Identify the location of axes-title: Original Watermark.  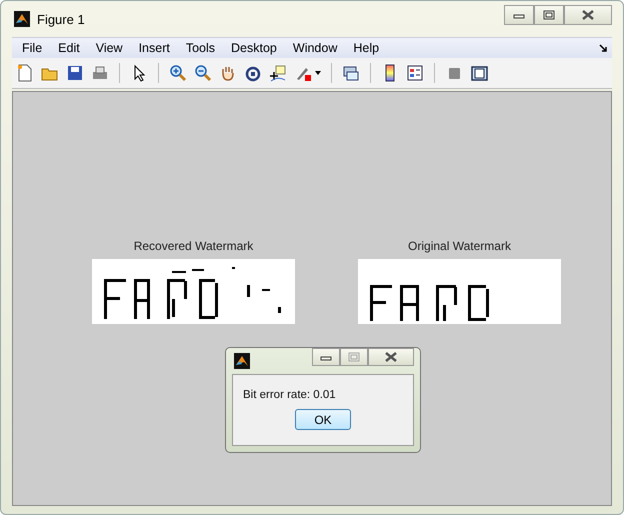
(459, 246).